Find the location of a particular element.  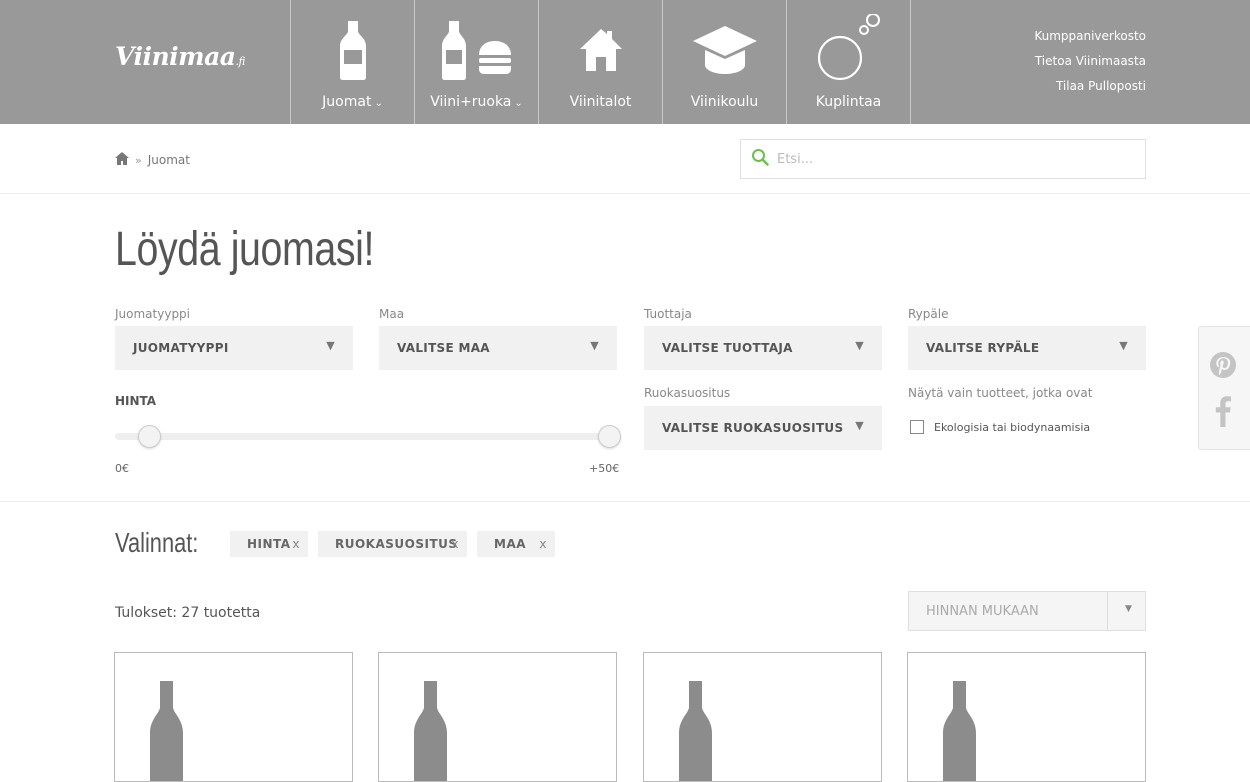

select-juomatyyppi: JUOMATYYPPI ▼ is located at coordinates (234, 348).